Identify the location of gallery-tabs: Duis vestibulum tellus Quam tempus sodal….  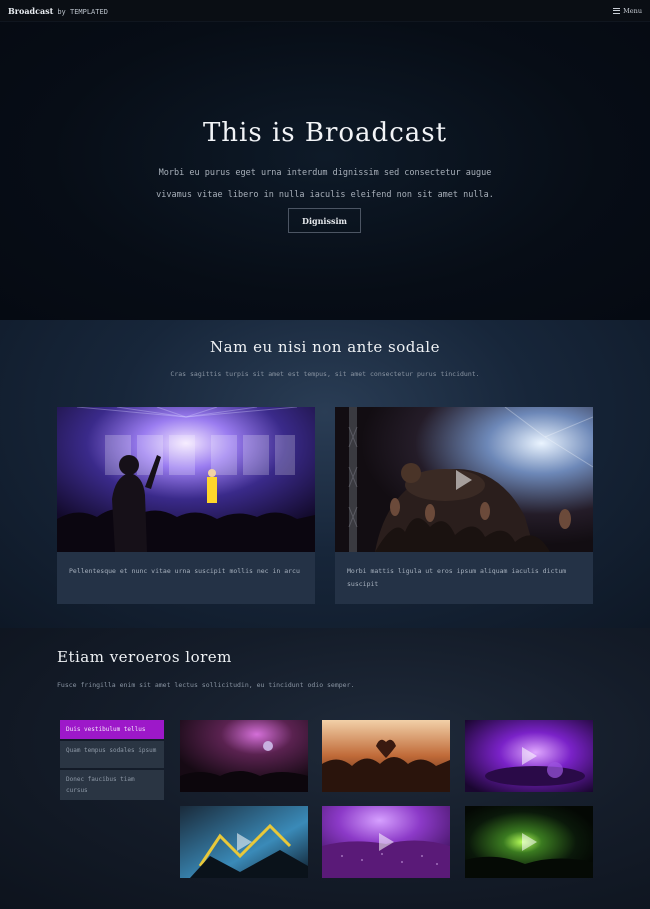
(112, 761).